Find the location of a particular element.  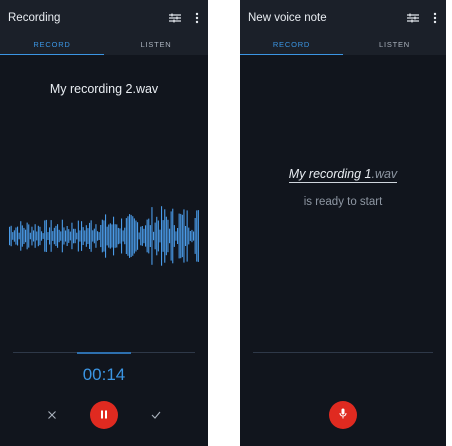

recording-timer: 00:14 is located at coordinates (104, 374).